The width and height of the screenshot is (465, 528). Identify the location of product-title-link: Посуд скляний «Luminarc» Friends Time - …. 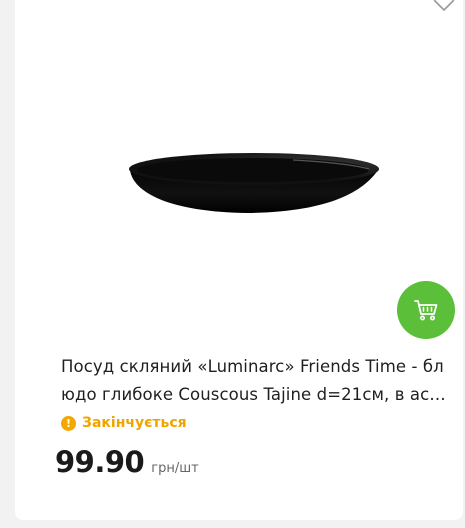
(257, 381).